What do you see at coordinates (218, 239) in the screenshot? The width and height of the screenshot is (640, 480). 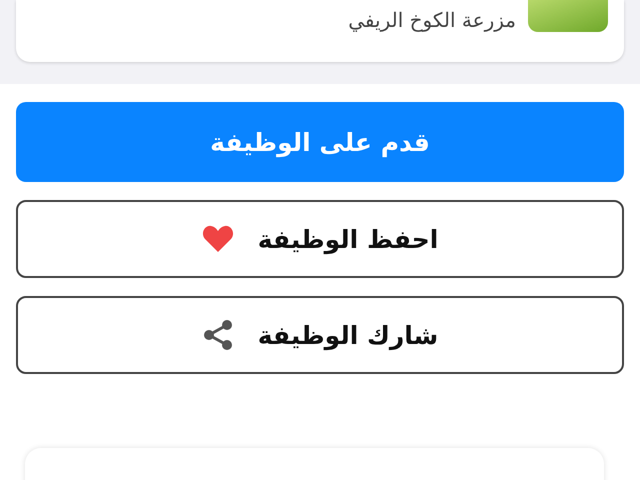 I see `heart-icon` at bounding box center [218, 239].